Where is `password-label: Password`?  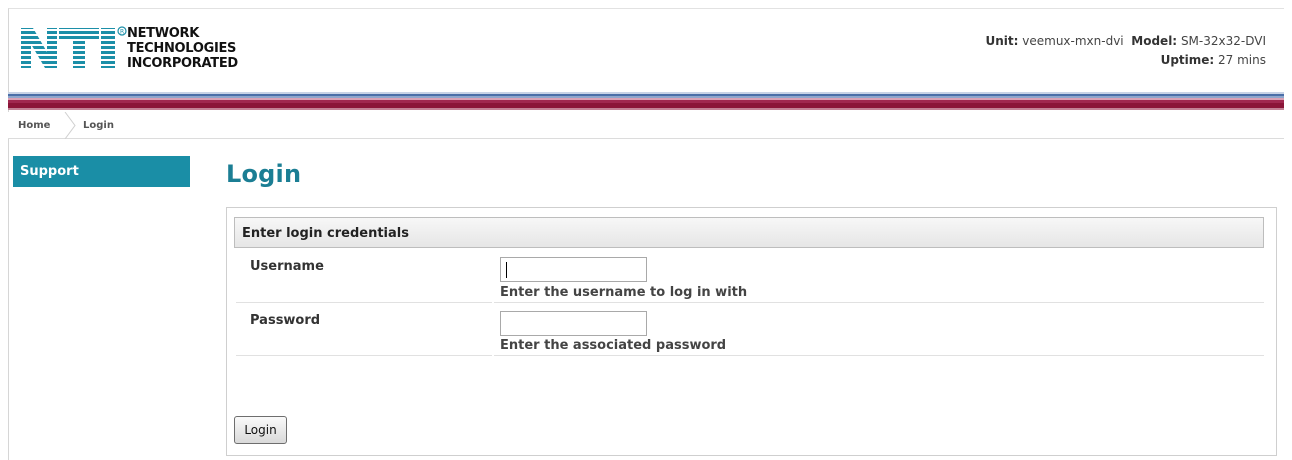
password-label: Password is located at coordinates (285, 320).